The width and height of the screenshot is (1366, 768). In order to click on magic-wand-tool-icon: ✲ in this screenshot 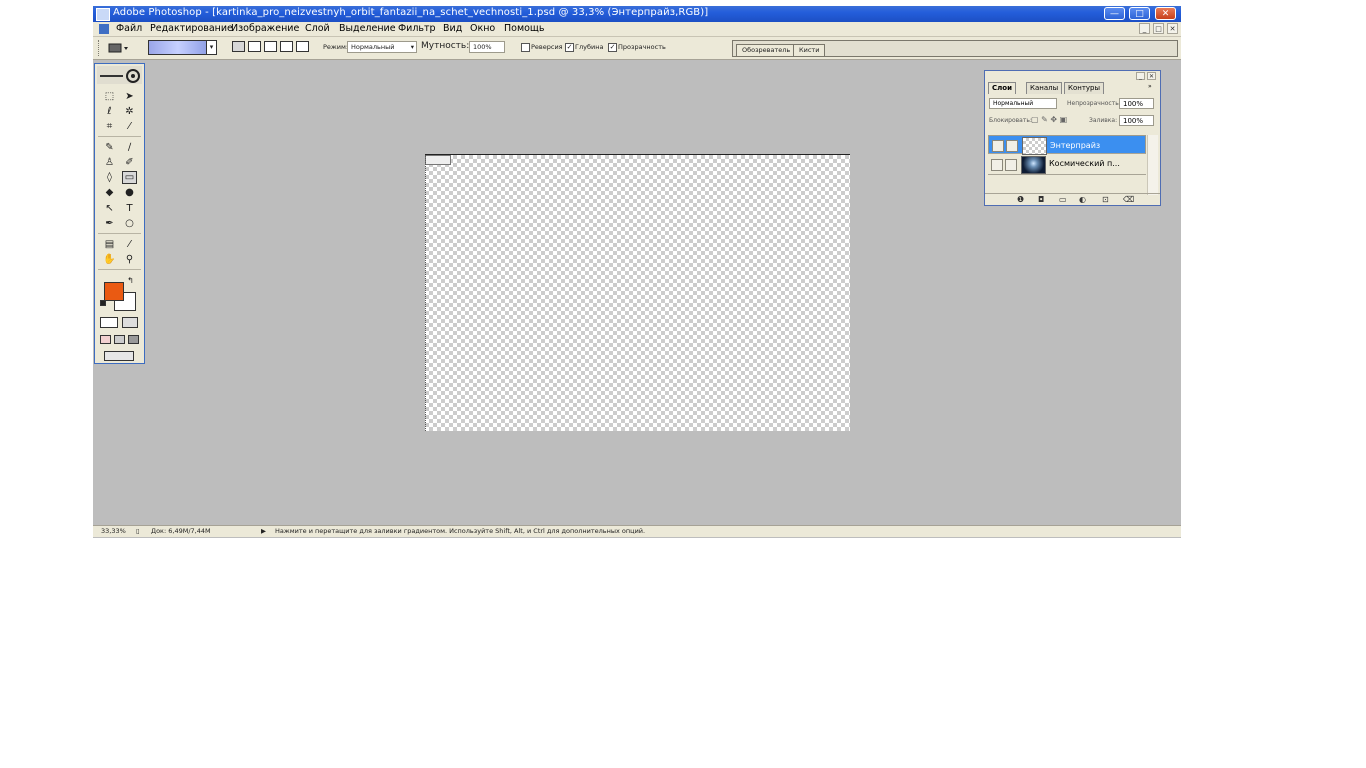, I will do `click(129, 111)`.